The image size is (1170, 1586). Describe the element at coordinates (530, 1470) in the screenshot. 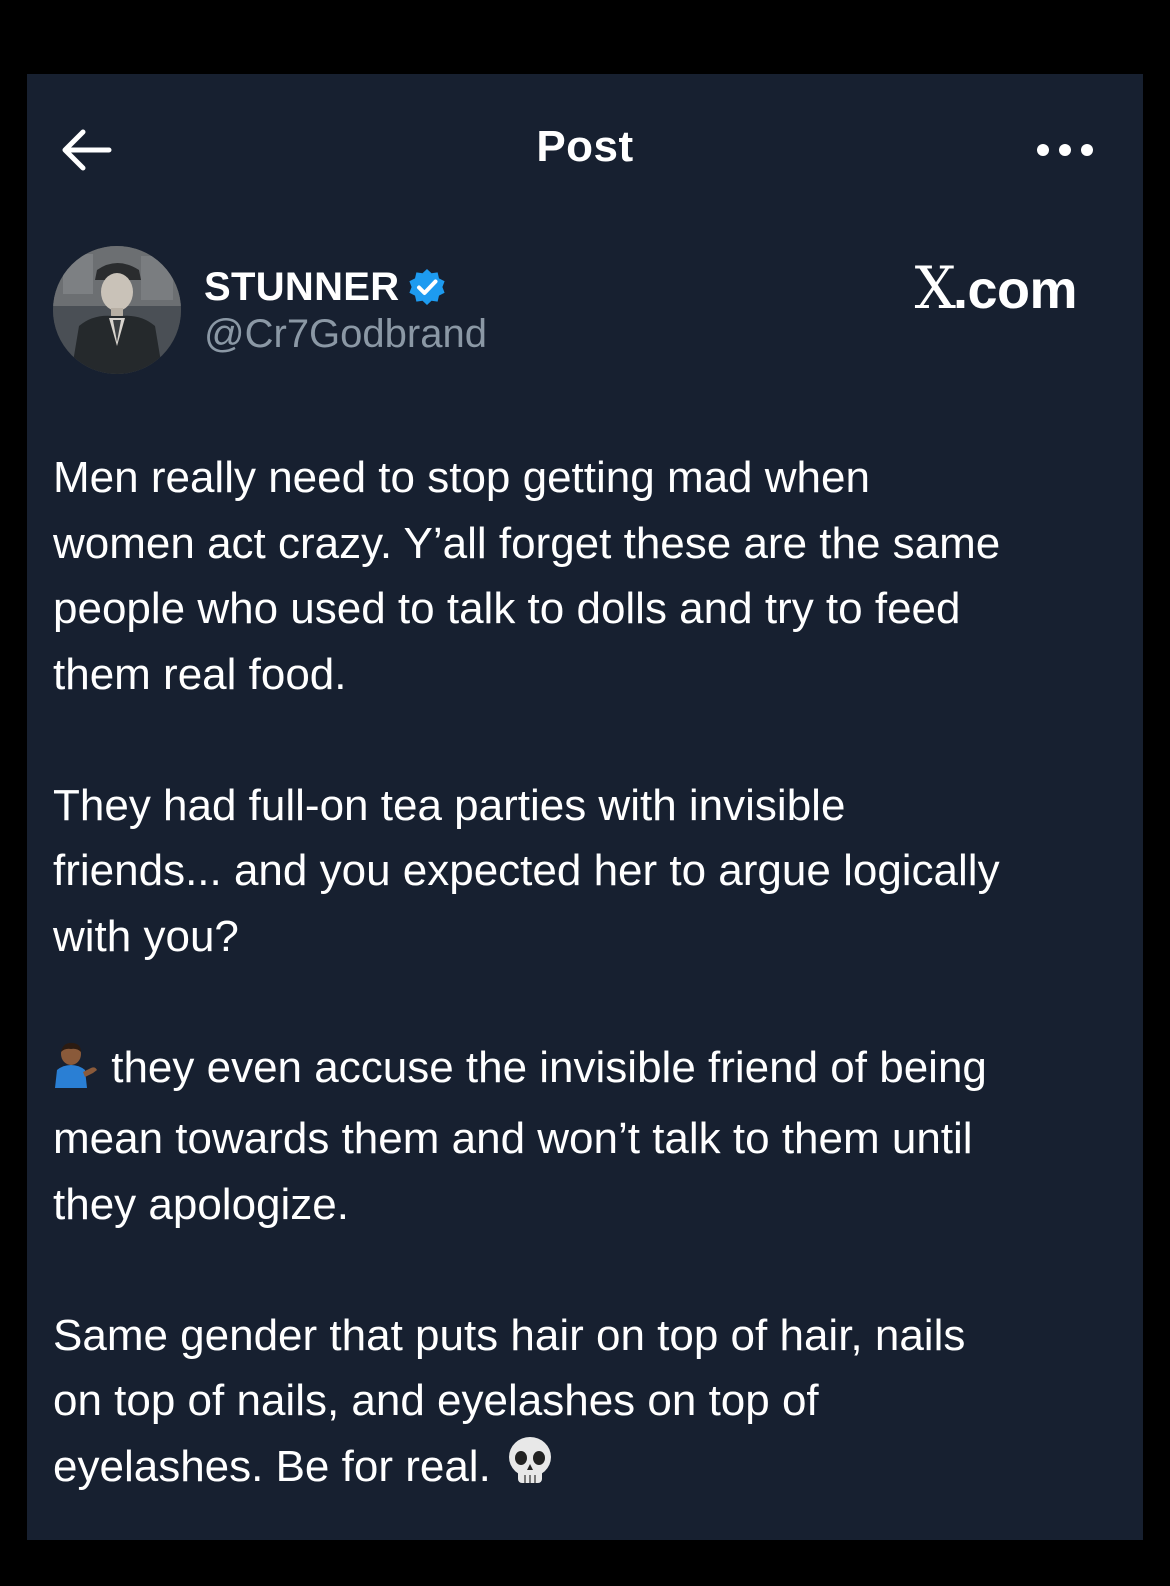

I see `skull-emoji` at that location.